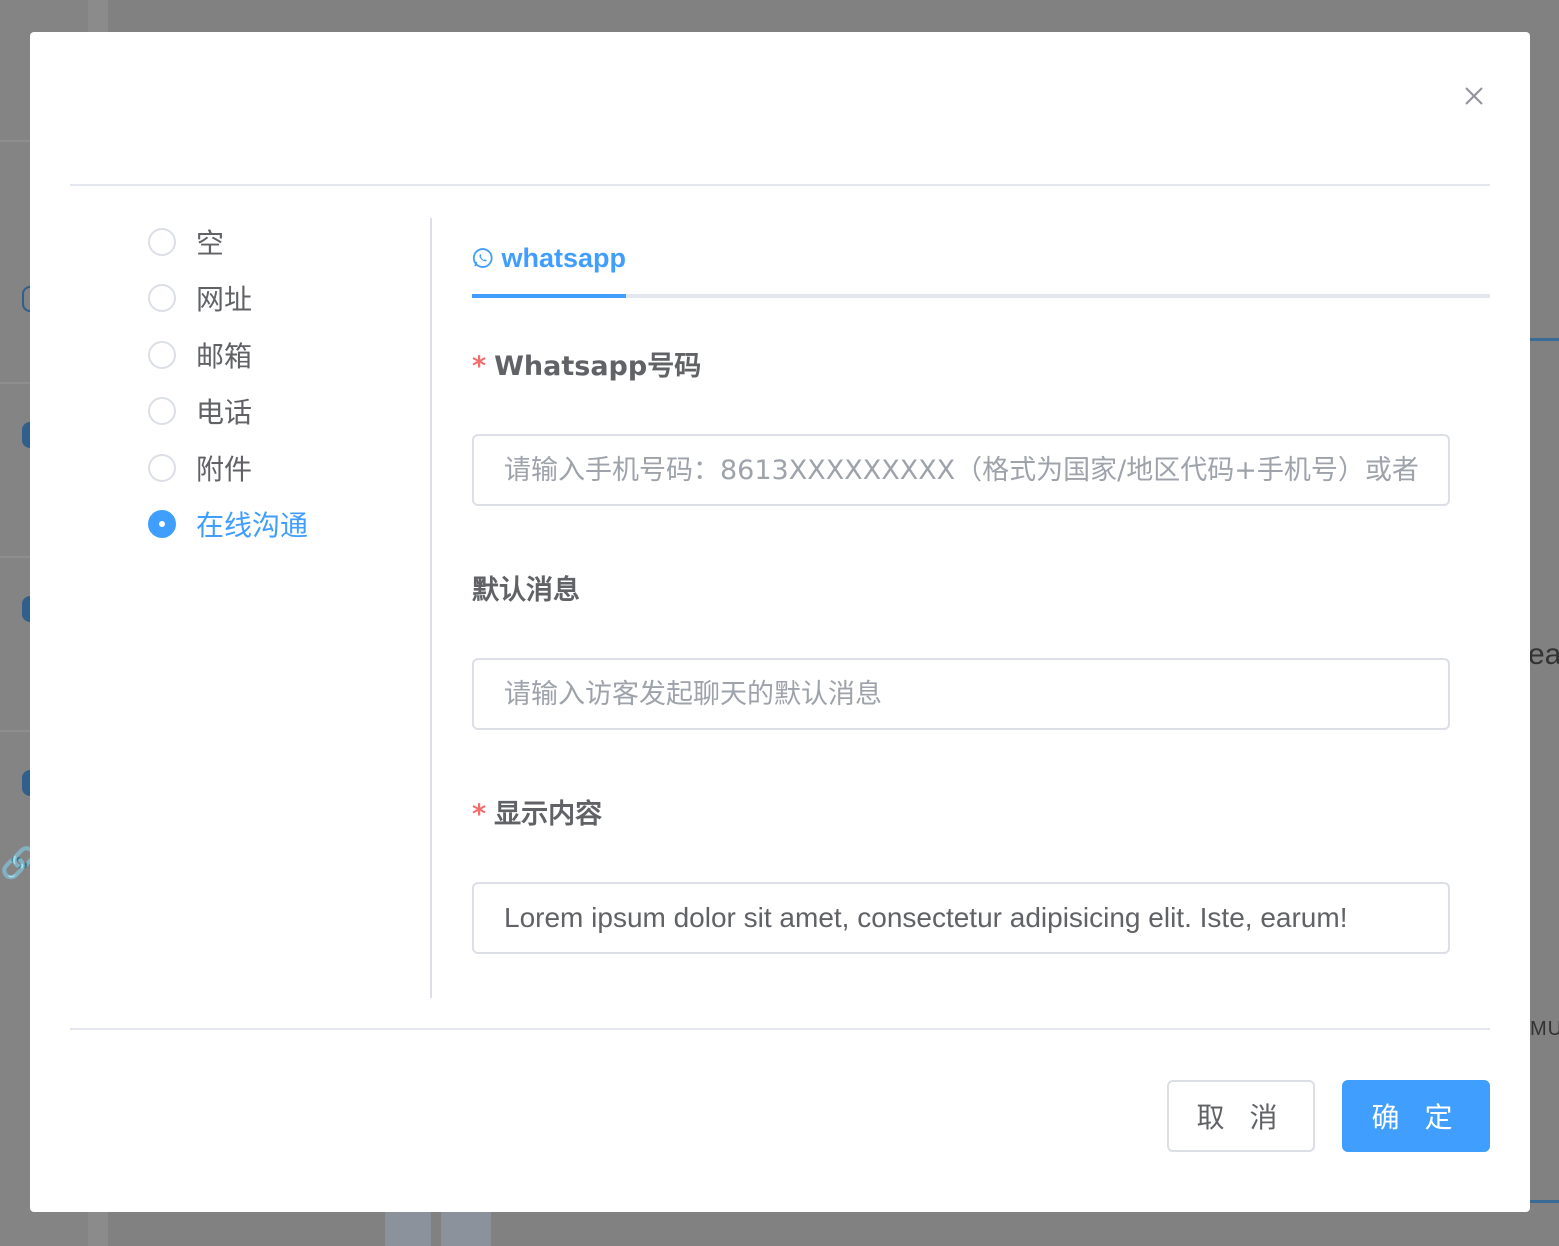 The height and width of the screenshot is (1246, 1559). Describe the element at coordinates (278, 411) in the screenshot. I see `radio-phone: 电话` at that location.